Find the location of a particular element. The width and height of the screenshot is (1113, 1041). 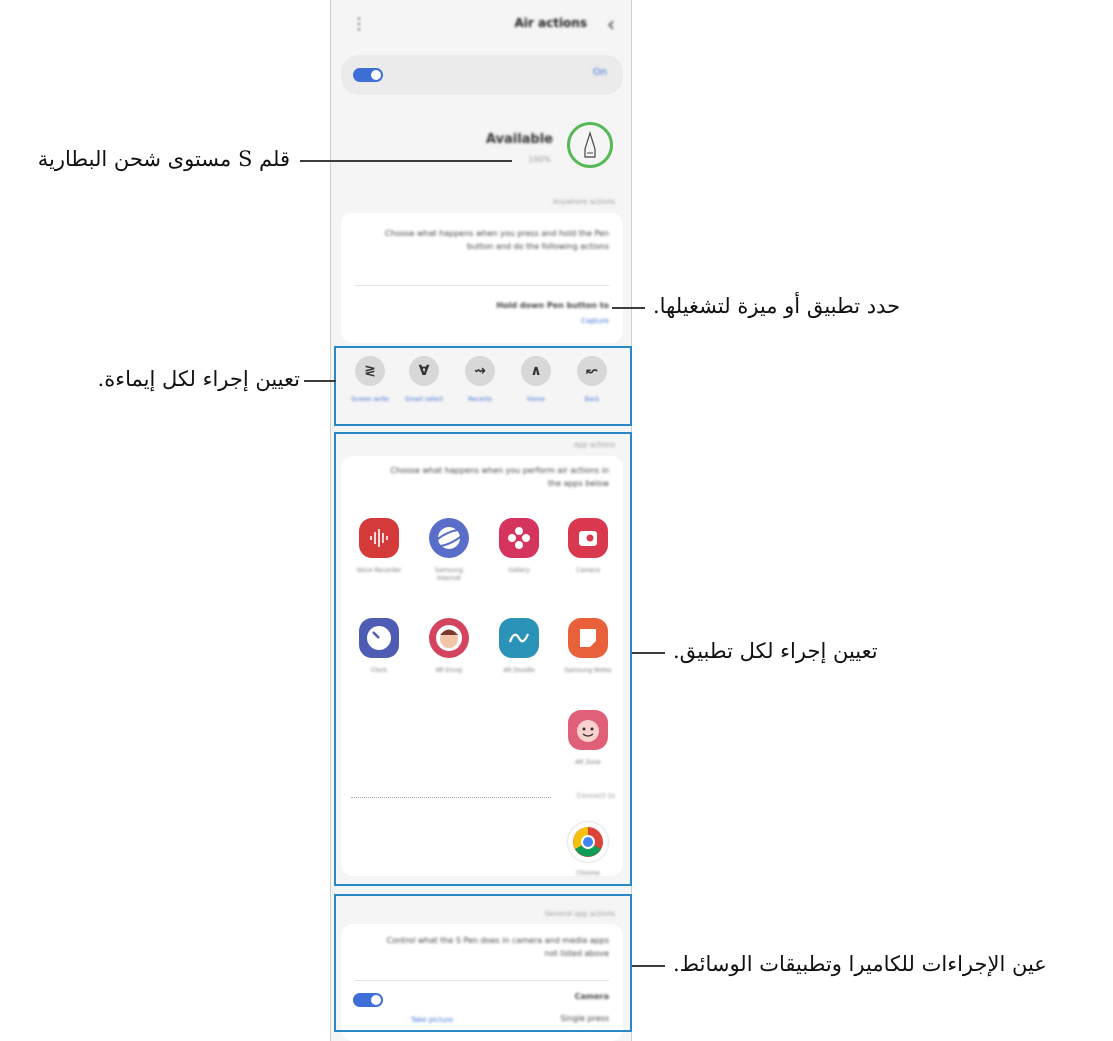

app-actions-highlight-box is located at coordinates (483, 659).